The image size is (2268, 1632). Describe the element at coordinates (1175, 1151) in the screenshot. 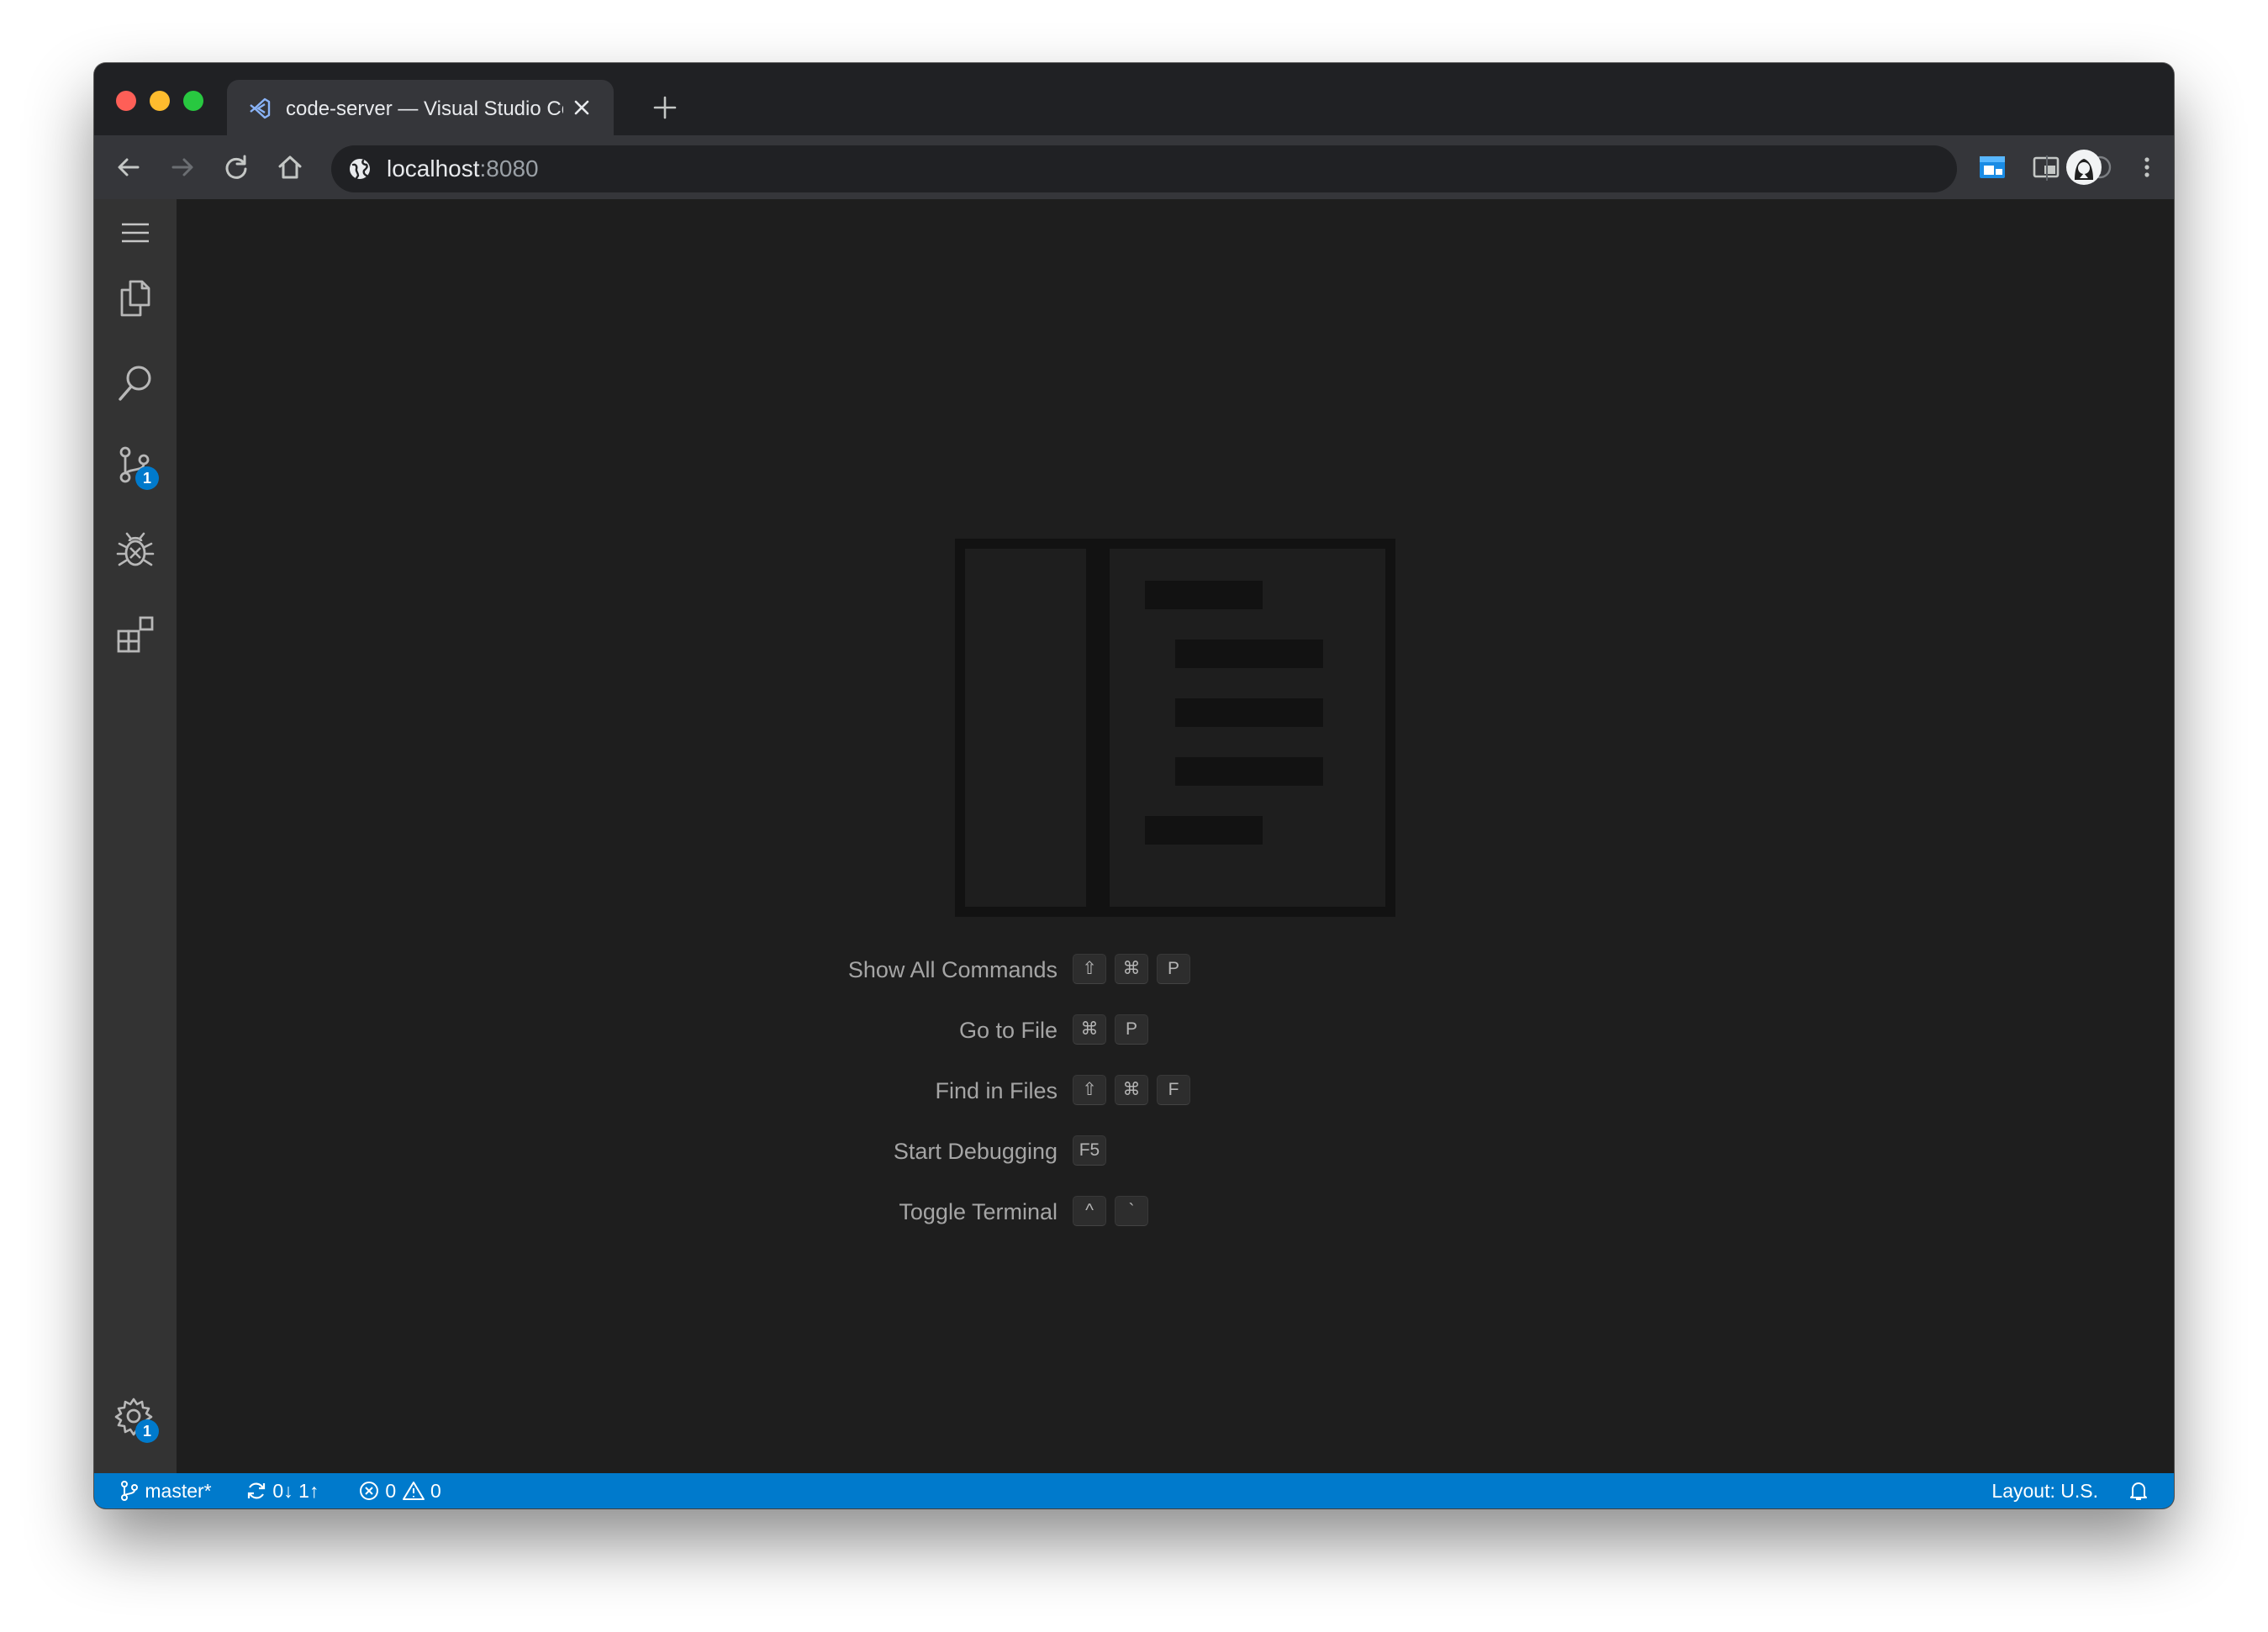

I see `shortcut-start-debugging: Start Debugging F5` at that location.